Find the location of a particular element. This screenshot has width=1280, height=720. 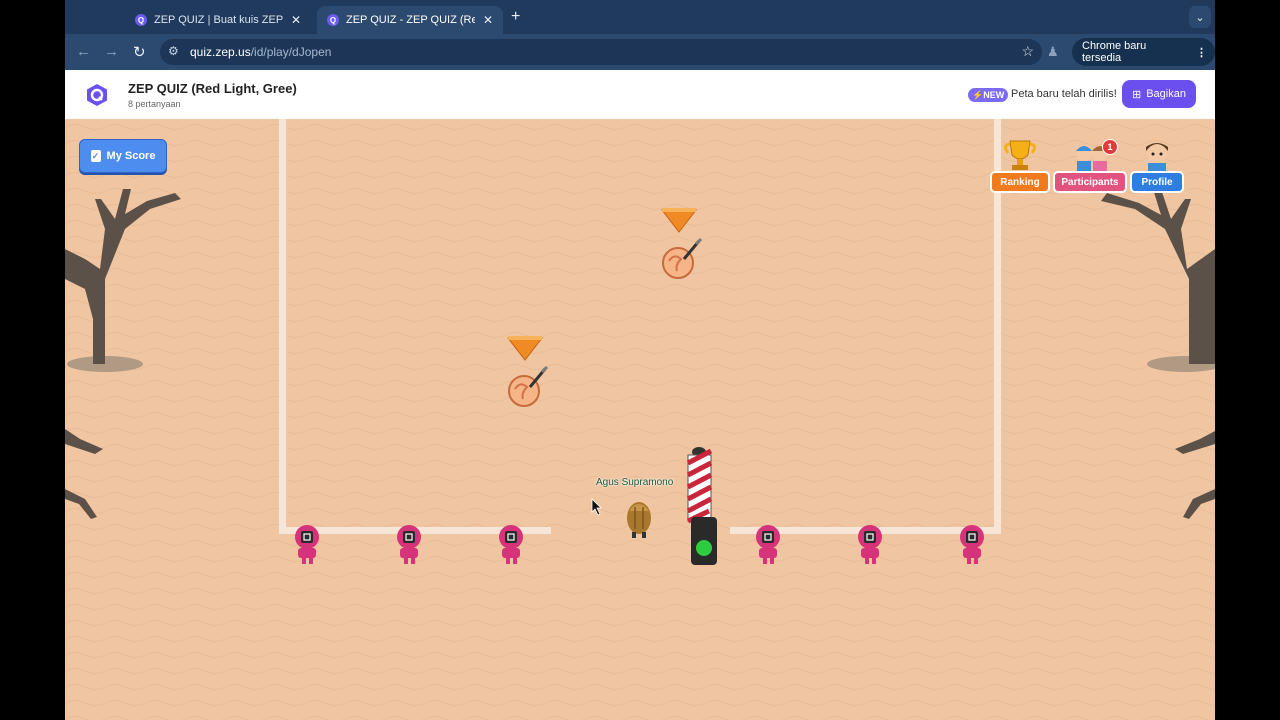

profile-button: Profile is located at coordinates (1157, 166).